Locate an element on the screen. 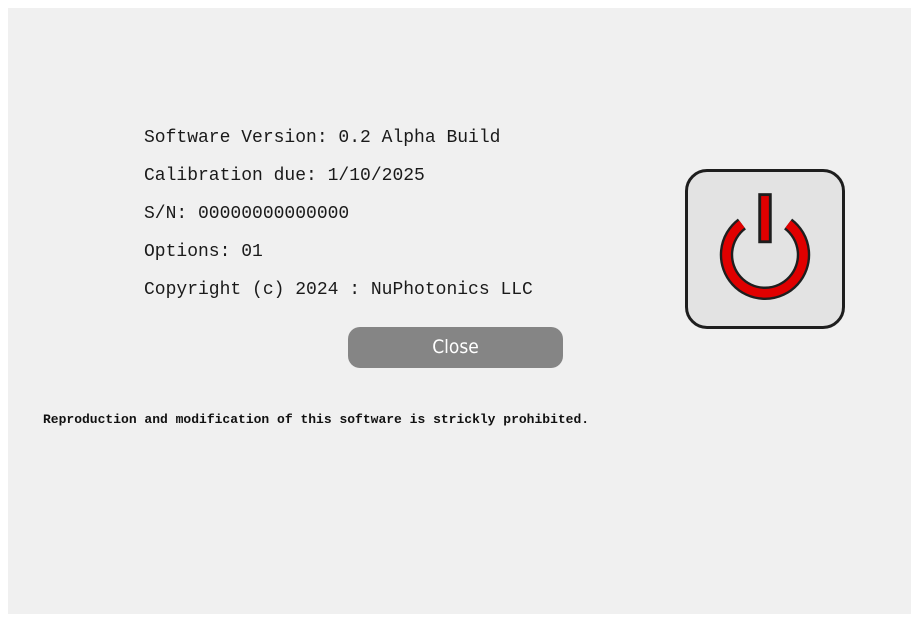 Image resolution: width=915 pixels, height=618 pixels. power-icon is located at coordinates (765, 246).